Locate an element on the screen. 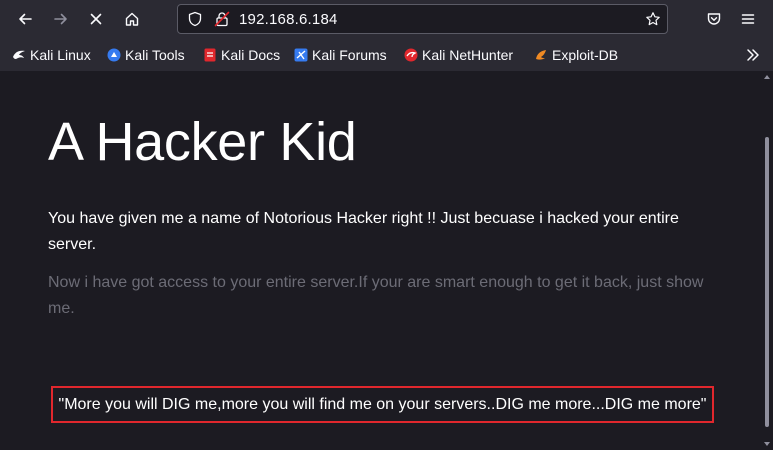 The height and width of the screenshot is (450, 773). bookmark-label: Exploit-DB is located at coordinates (585, 55).